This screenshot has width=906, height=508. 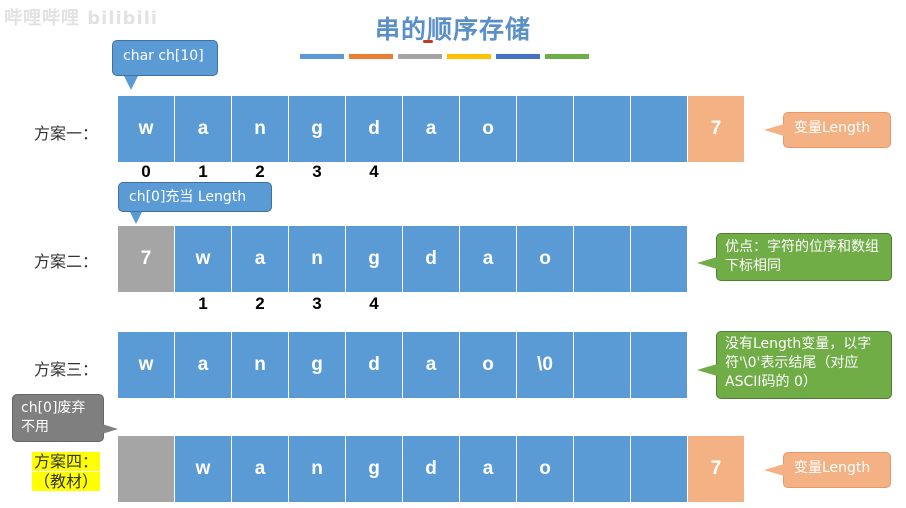 I want to click on length-variable-callout-1: 变量Length, so click(x=837, y=130).